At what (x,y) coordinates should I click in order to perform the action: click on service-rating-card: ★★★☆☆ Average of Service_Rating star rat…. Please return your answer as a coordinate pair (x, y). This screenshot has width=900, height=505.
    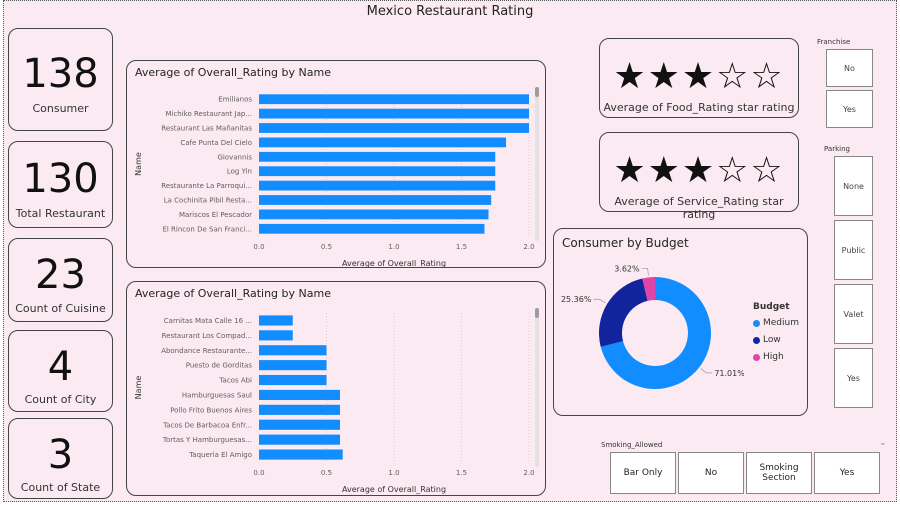
    Looking at the image, I should click on (699, 176).